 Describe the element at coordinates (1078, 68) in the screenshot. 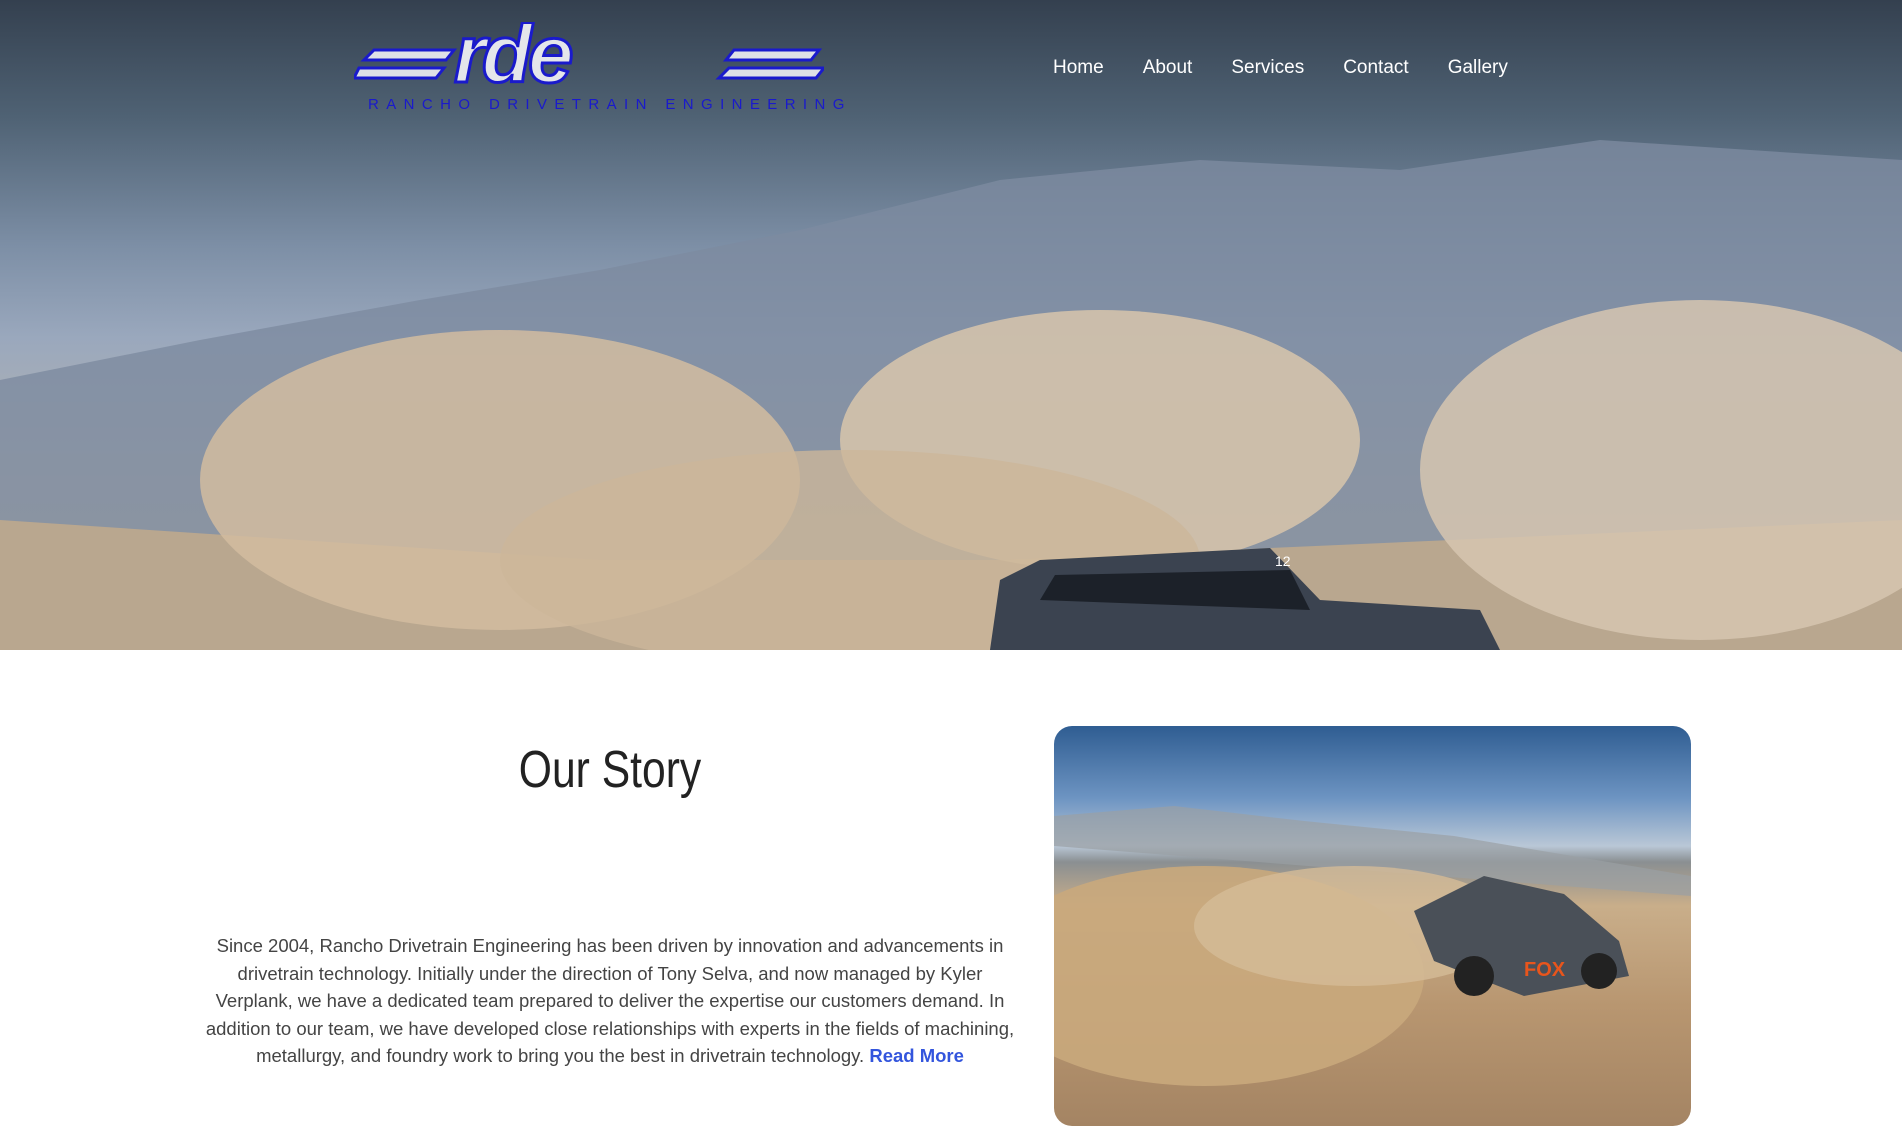

I see `nav-home: Home` at that location.